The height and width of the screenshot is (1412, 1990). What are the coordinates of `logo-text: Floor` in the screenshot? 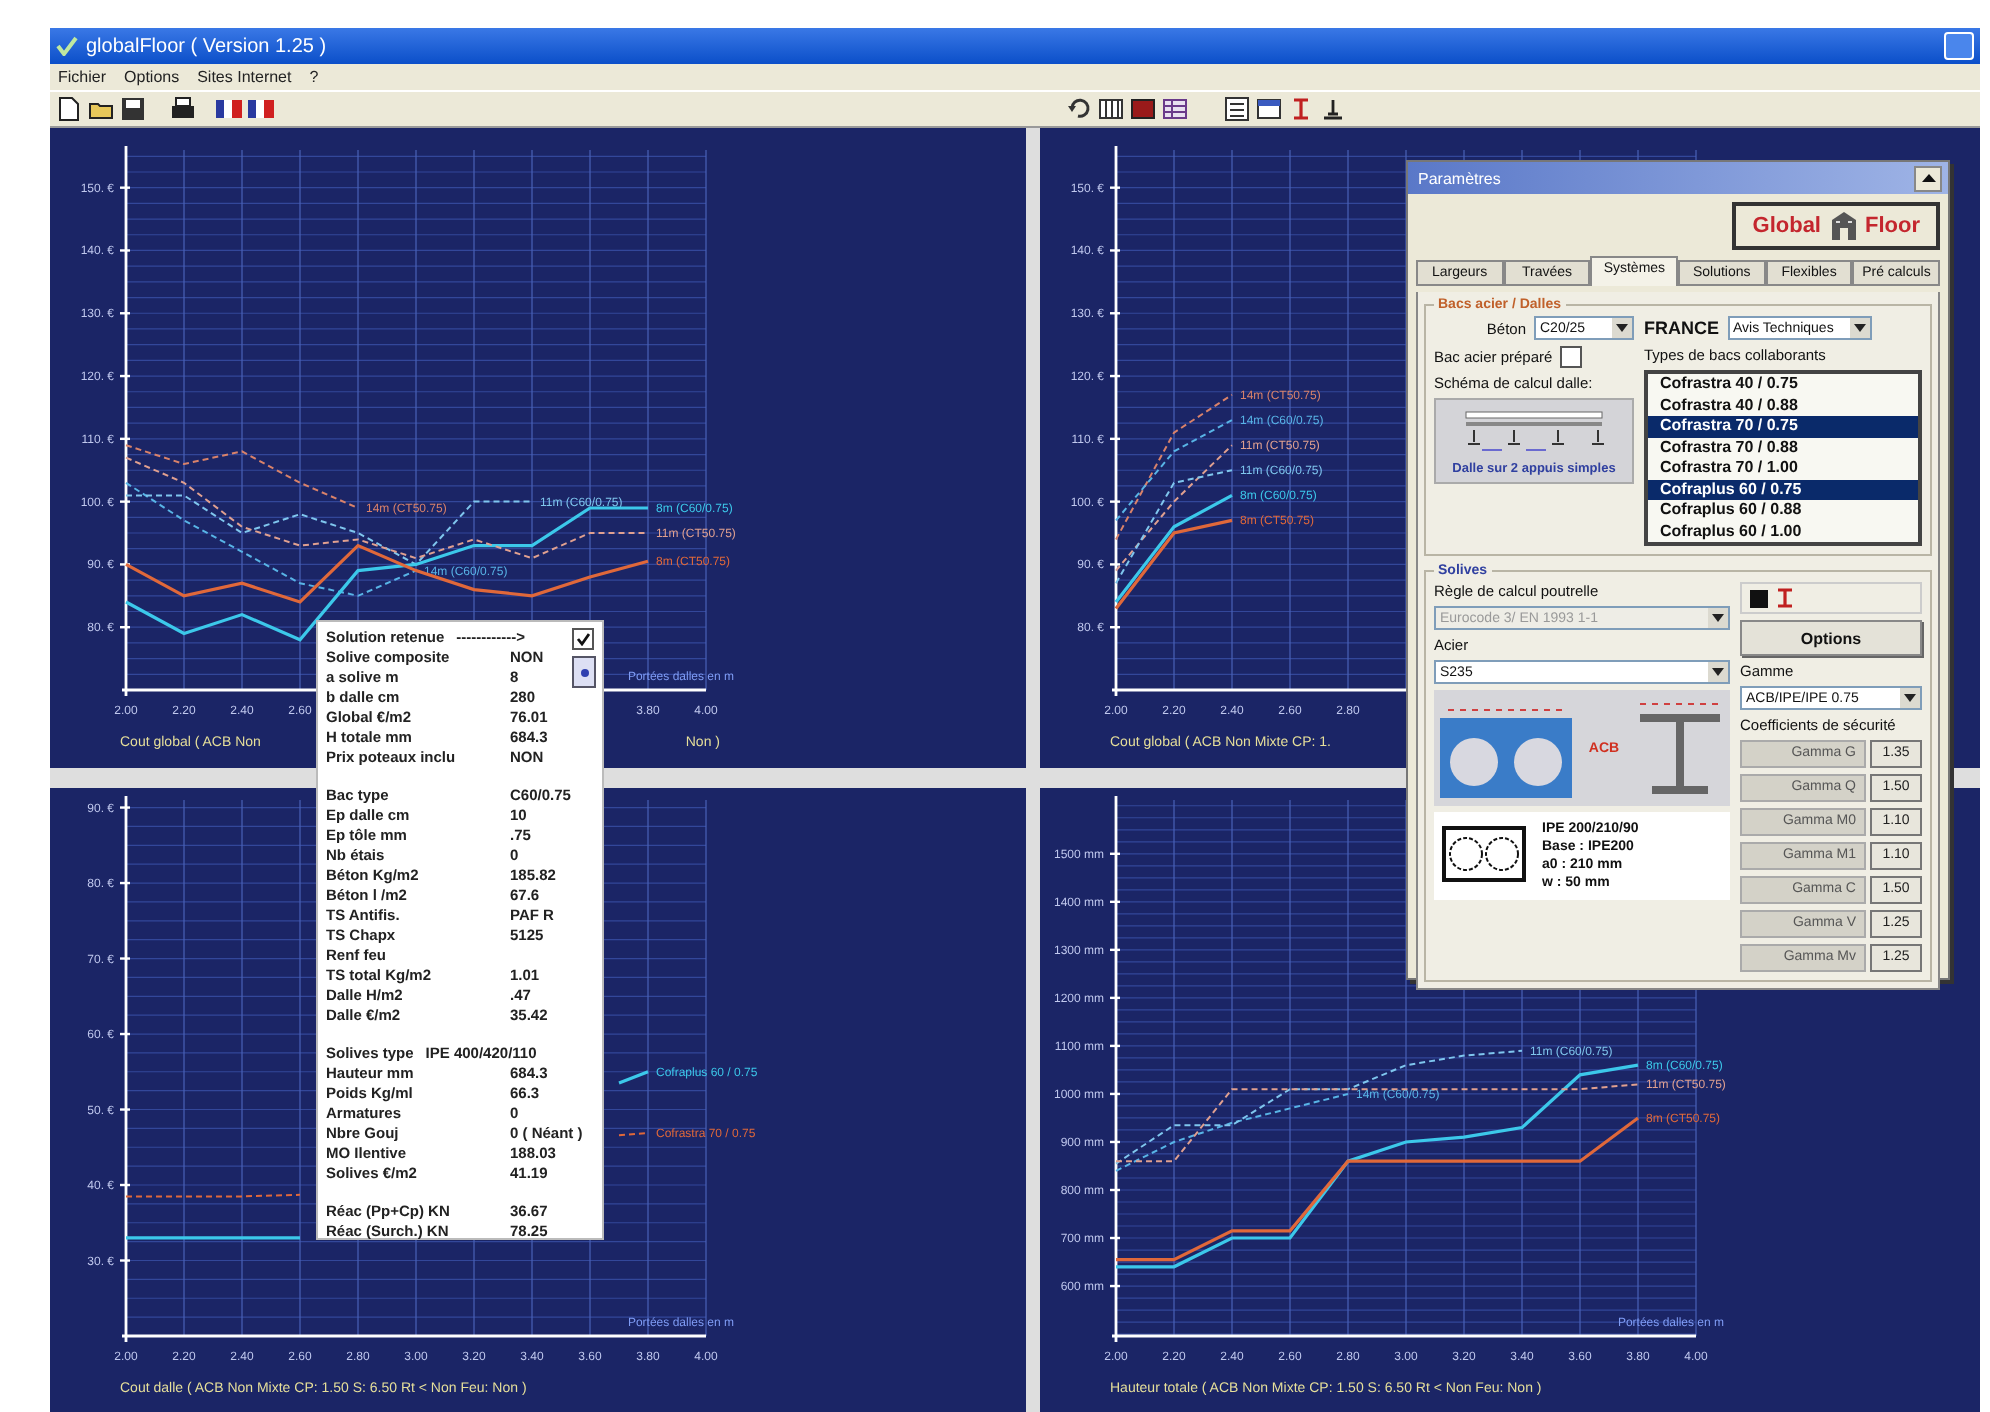 It's located at (1892, 226).